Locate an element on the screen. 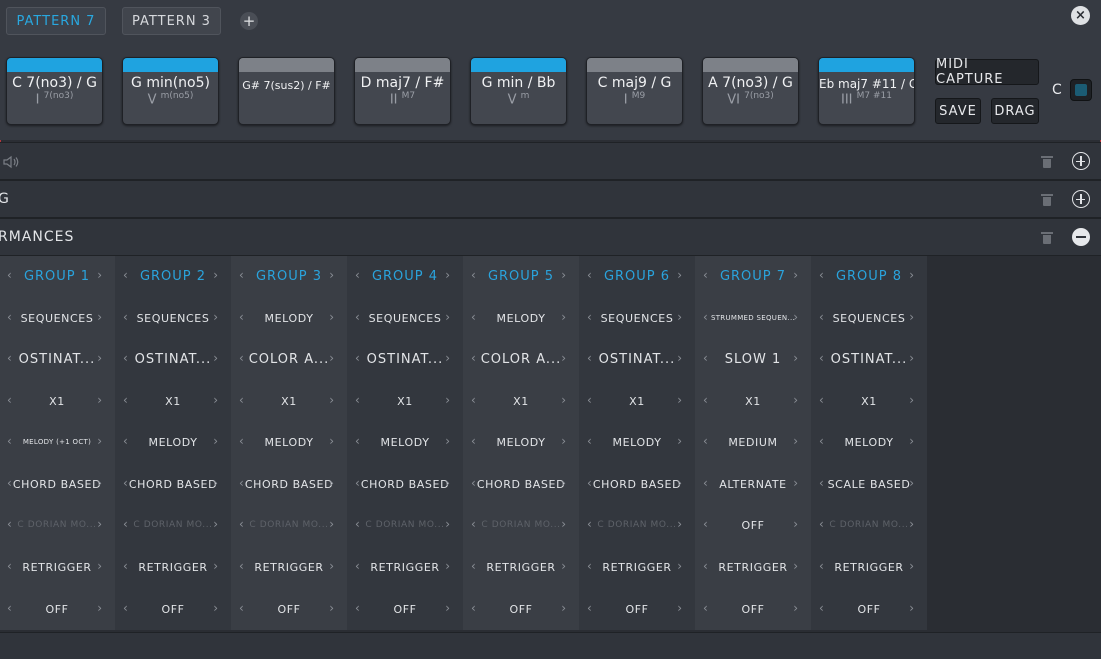 This screenshot has height=659, width=1101. group-trigger-selector: ‹ RETRIGGER › is located at coordinates (57, 567).